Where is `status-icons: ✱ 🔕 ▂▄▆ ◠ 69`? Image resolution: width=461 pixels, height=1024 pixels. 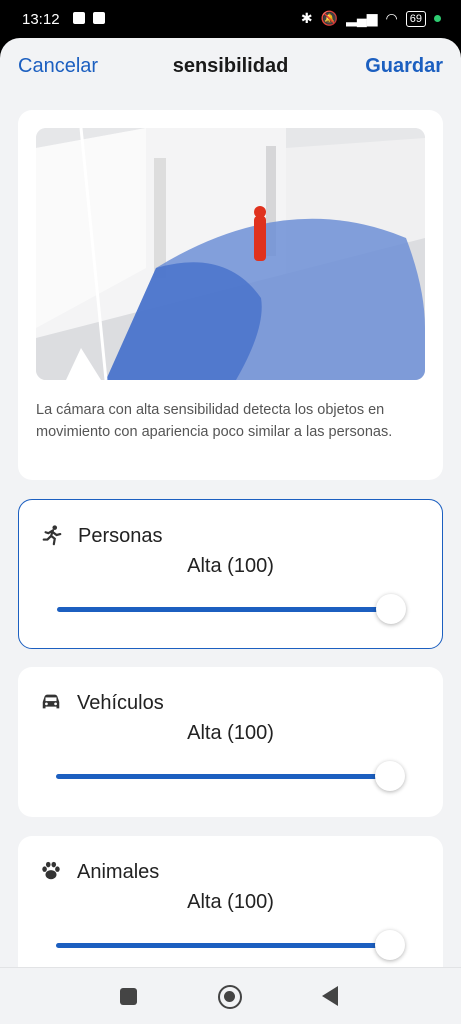 status-icons: ✱ 🔕 ▂▄▆ ◠ 69 is located at coordinates (371, 18).